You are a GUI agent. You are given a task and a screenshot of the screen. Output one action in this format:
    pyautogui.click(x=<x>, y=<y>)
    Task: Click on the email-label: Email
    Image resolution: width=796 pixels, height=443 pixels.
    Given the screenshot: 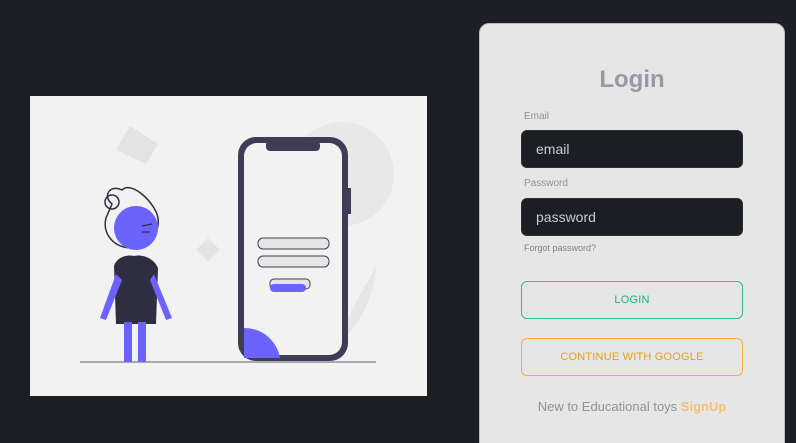 What is the action you would take?
    pyautogui.click(x=537, y=116)
    